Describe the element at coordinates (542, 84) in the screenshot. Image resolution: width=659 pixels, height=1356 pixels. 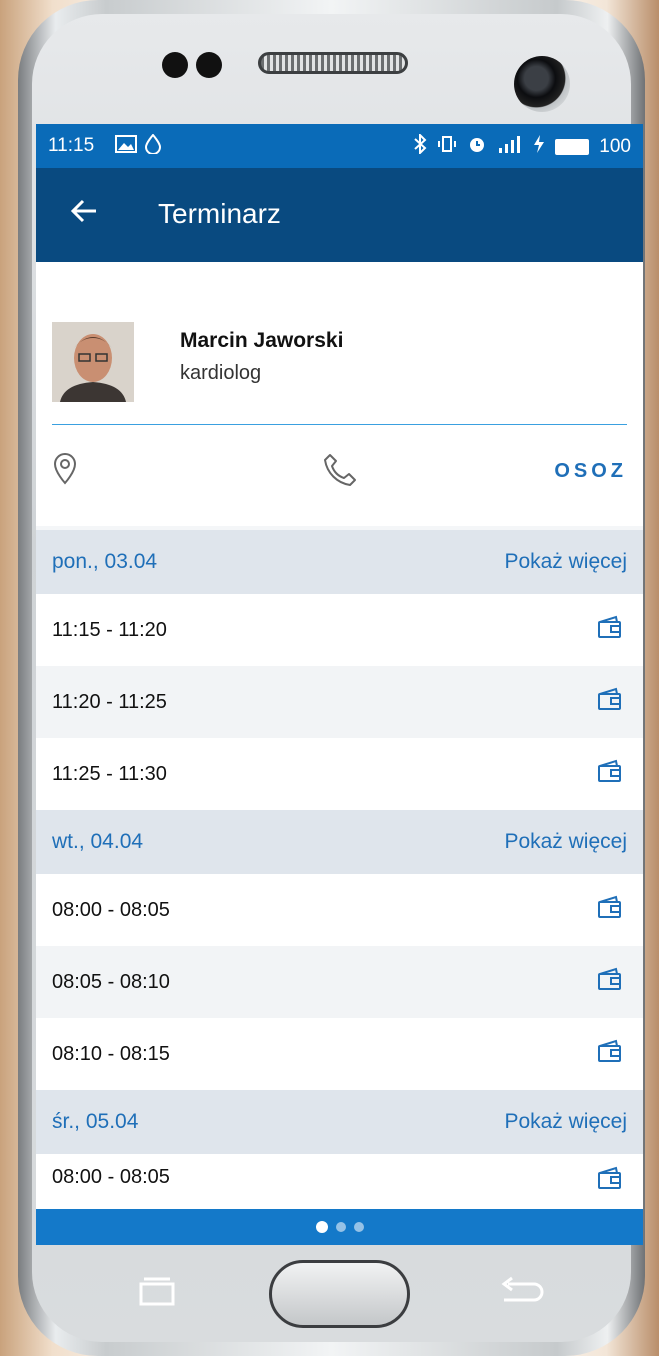
I see `front-camera` at that location.